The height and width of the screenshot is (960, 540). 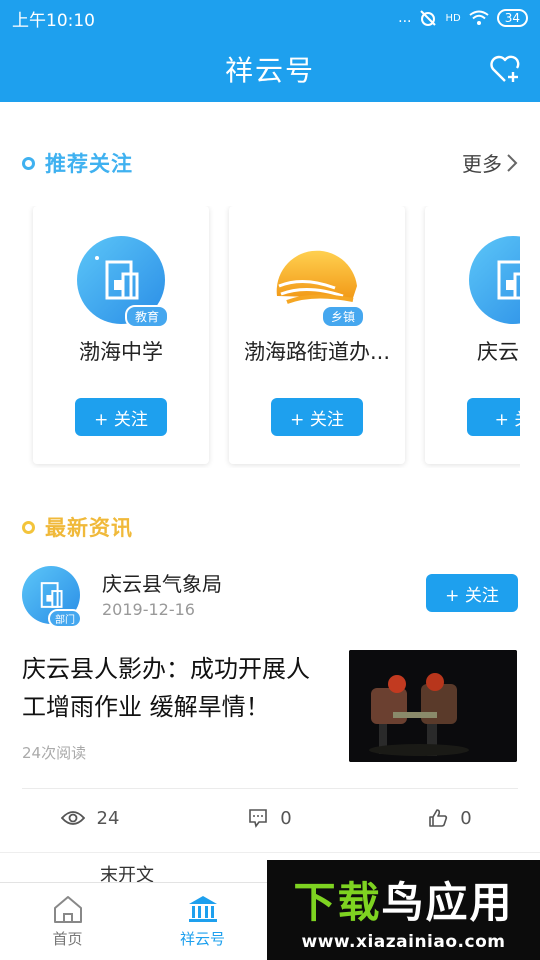 I want to click on article-headline: 庆云县人影办：成功开展人工增雨作业 缓解旱情！, so click(x=177, y=688).